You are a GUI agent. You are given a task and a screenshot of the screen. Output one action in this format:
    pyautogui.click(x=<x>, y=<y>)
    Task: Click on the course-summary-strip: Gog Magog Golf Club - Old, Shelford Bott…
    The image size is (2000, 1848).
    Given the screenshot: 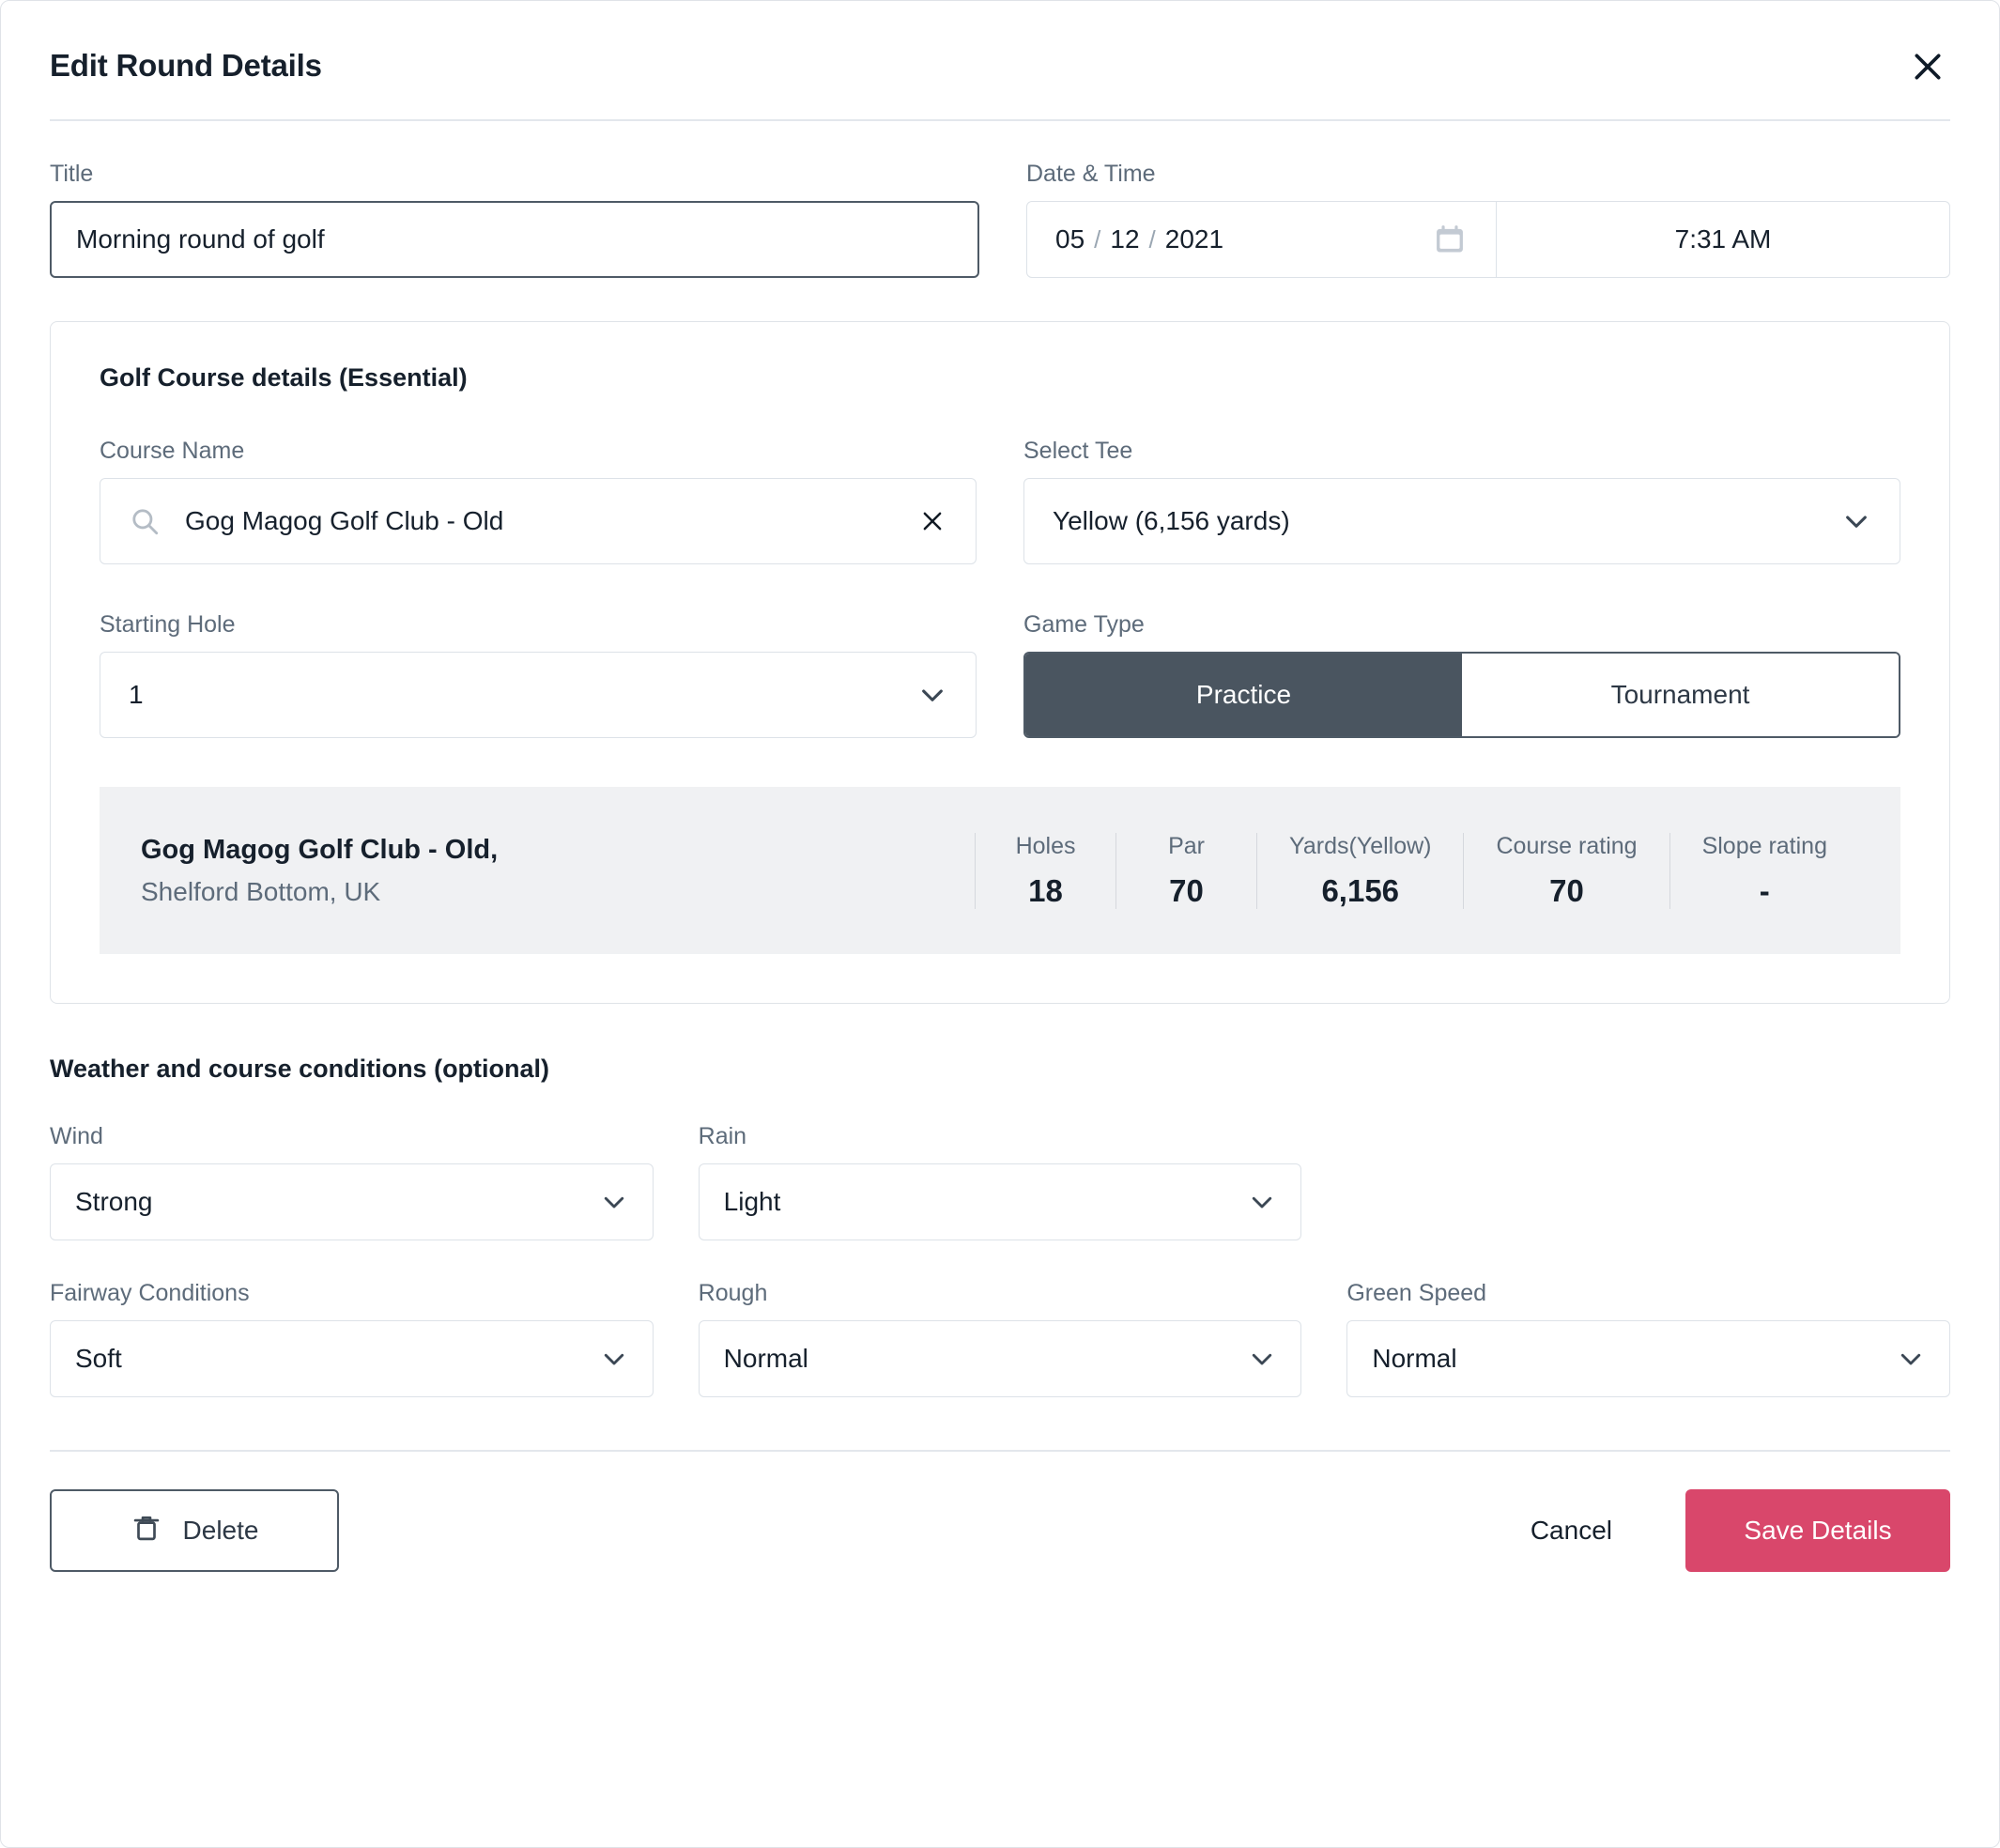 What is the action you would take?
    pyautogui.click(x=1000, y=870)
    